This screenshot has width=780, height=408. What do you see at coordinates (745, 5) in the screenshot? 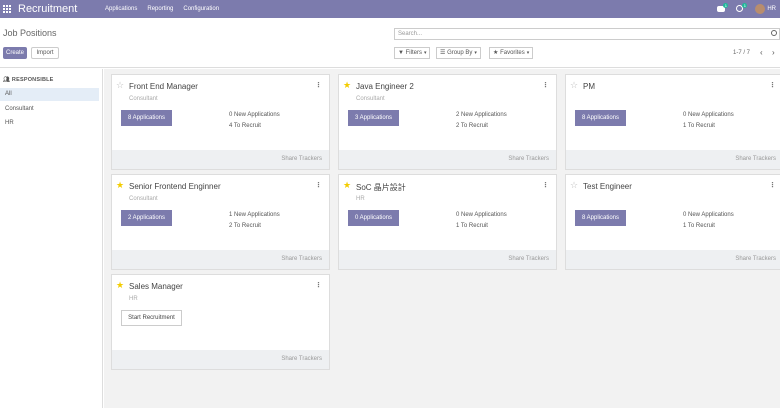
I see `activities-badge: 1` at bounding box center [745, 5].